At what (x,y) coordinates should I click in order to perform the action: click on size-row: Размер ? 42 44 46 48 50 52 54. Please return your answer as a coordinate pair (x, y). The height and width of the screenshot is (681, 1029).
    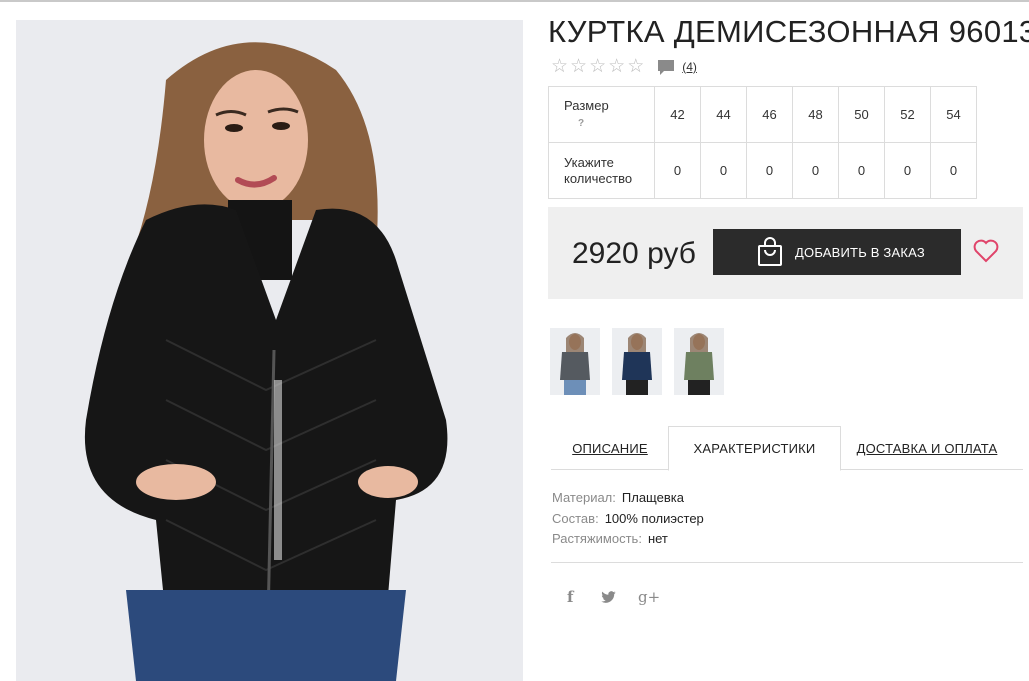
    Looking at the image, I should click on (762, 114).